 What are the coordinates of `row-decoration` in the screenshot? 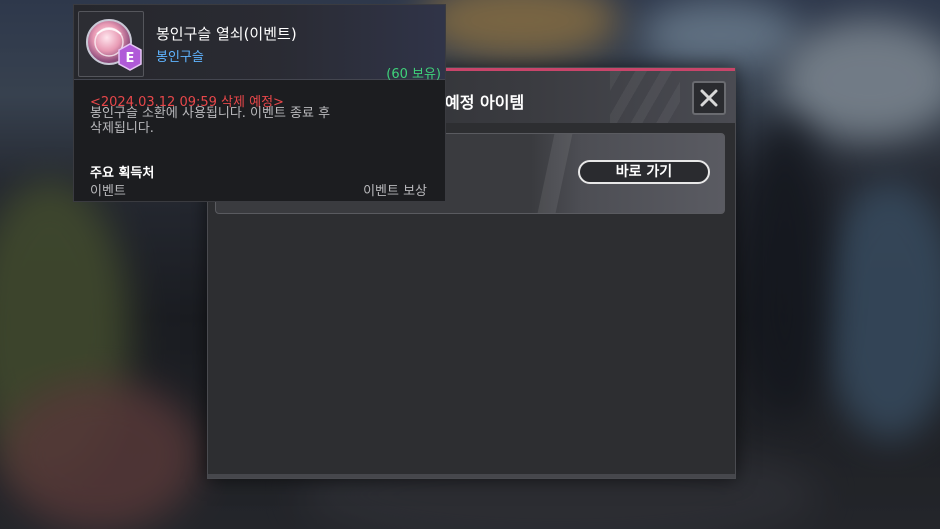 It's located at (555, 173).